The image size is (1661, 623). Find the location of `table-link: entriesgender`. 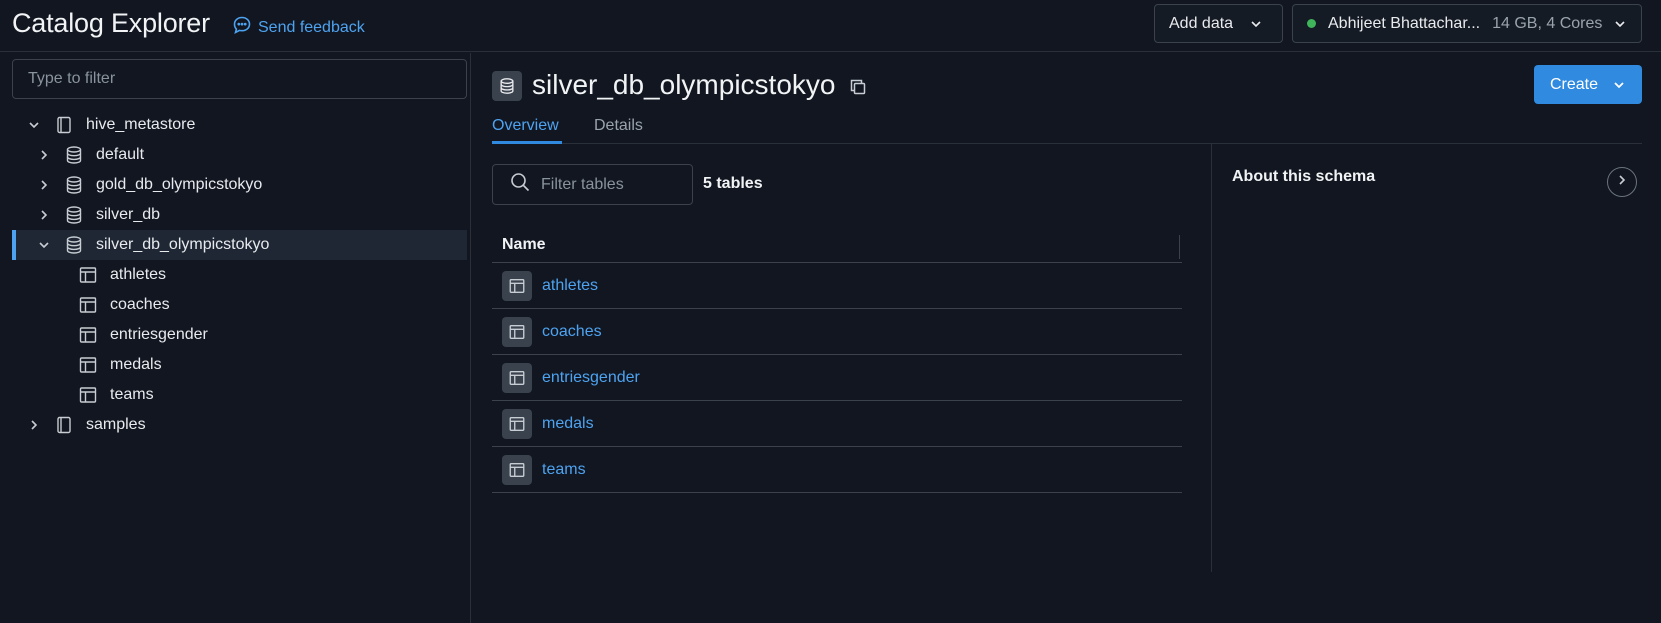

table-link: entriesgender is located at coordinates (591, 378).